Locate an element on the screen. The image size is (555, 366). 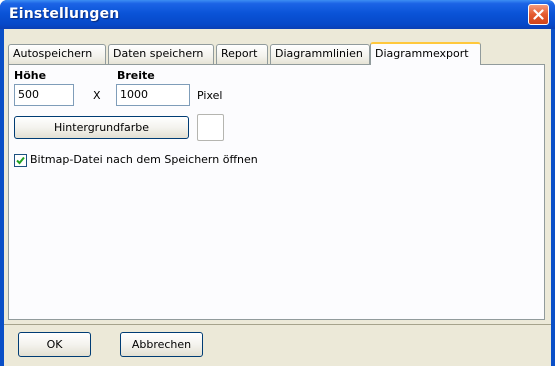
open-bitmap-label: Bitmap-Datei nach dem Speichern öffnen is located at coordinates (144, 159).